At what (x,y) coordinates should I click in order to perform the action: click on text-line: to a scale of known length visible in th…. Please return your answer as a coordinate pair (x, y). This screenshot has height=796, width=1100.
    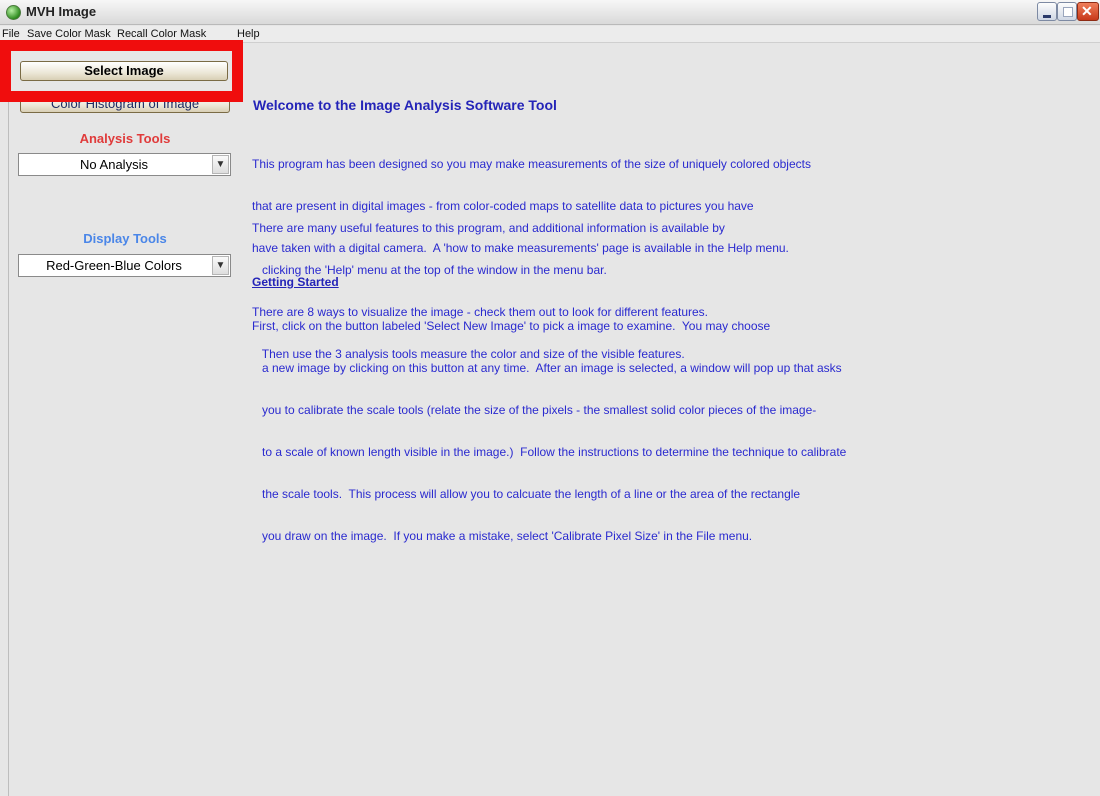
    Looking at the image, I should click on (549, 452).